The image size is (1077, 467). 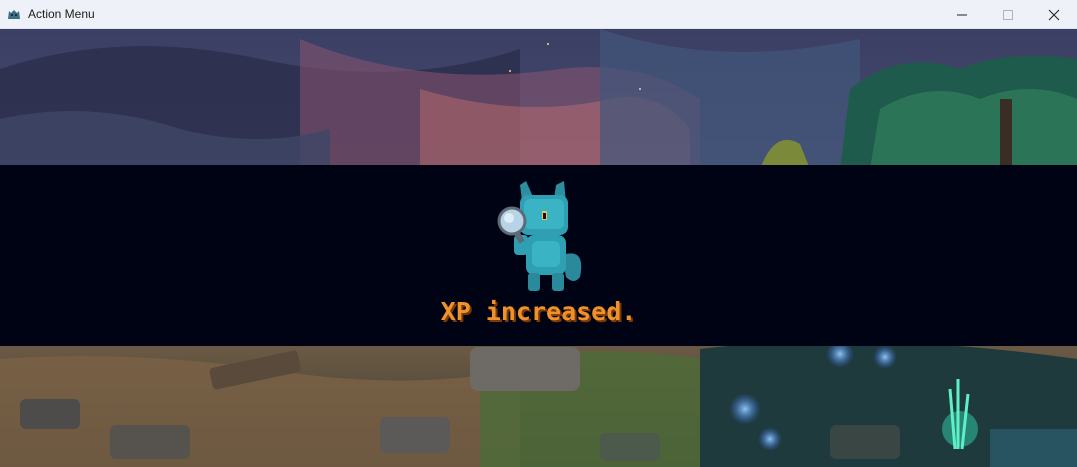 I want to click on maximize-icon, so click(x=1008, y=14).